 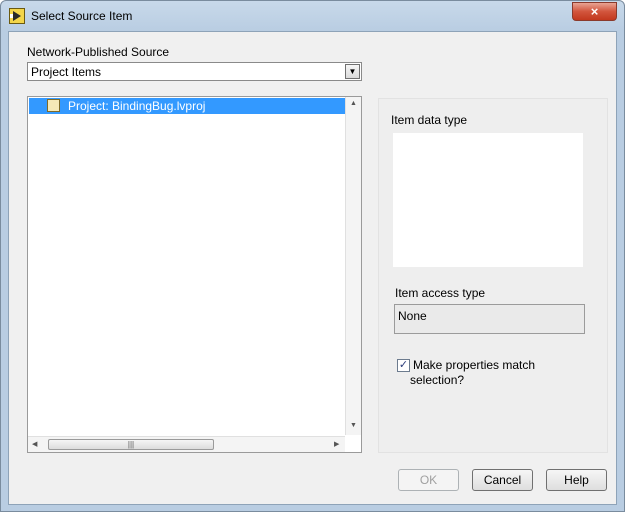 I want to click on access-type-label: Item access type, so click(x=440, y=293).